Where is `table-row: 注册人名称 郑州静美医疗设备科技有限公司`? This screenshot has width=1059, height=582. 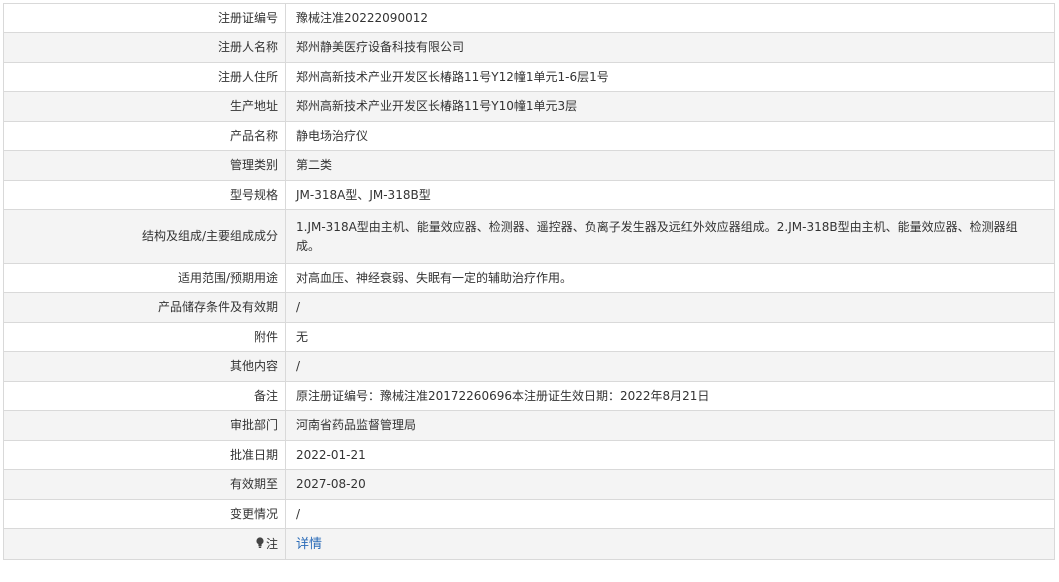 table-row: 注册人名称 郑州静美医疗设备科技有限公司 is located at coordinates (529, 47).